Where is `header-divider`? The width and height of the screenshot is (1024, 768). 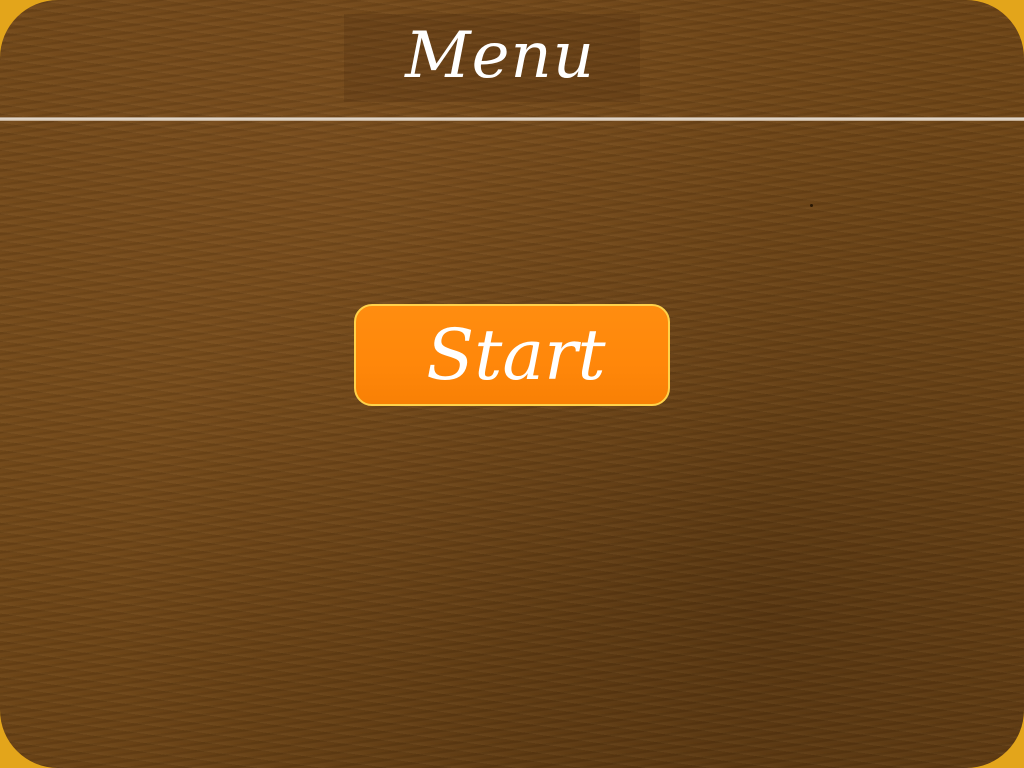
header-divider is located at coordinates (512, 119).